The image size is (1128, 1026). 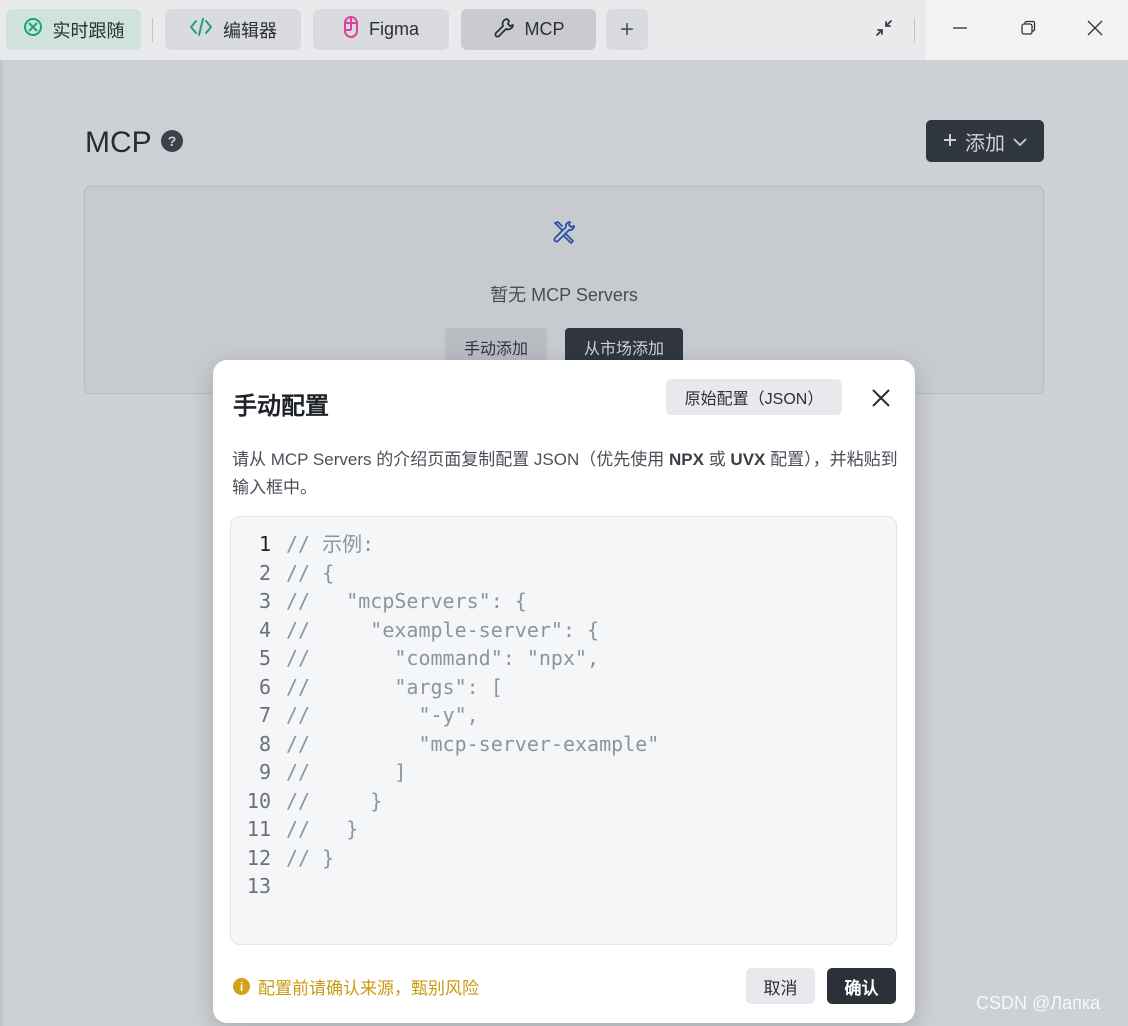 What do you see at coordinates (258, 829) in the screenshot?
I see `line-number: 11` at bounding box center [258, 829].